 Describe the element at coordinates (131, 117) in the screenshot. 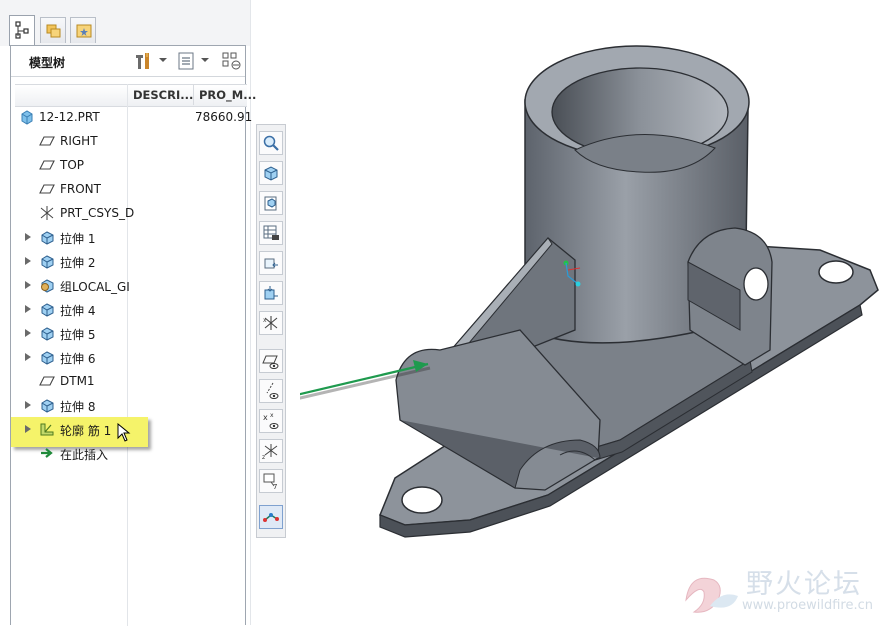

I see `tree-root-row: 12-12.PRT 78660.91` at that location.